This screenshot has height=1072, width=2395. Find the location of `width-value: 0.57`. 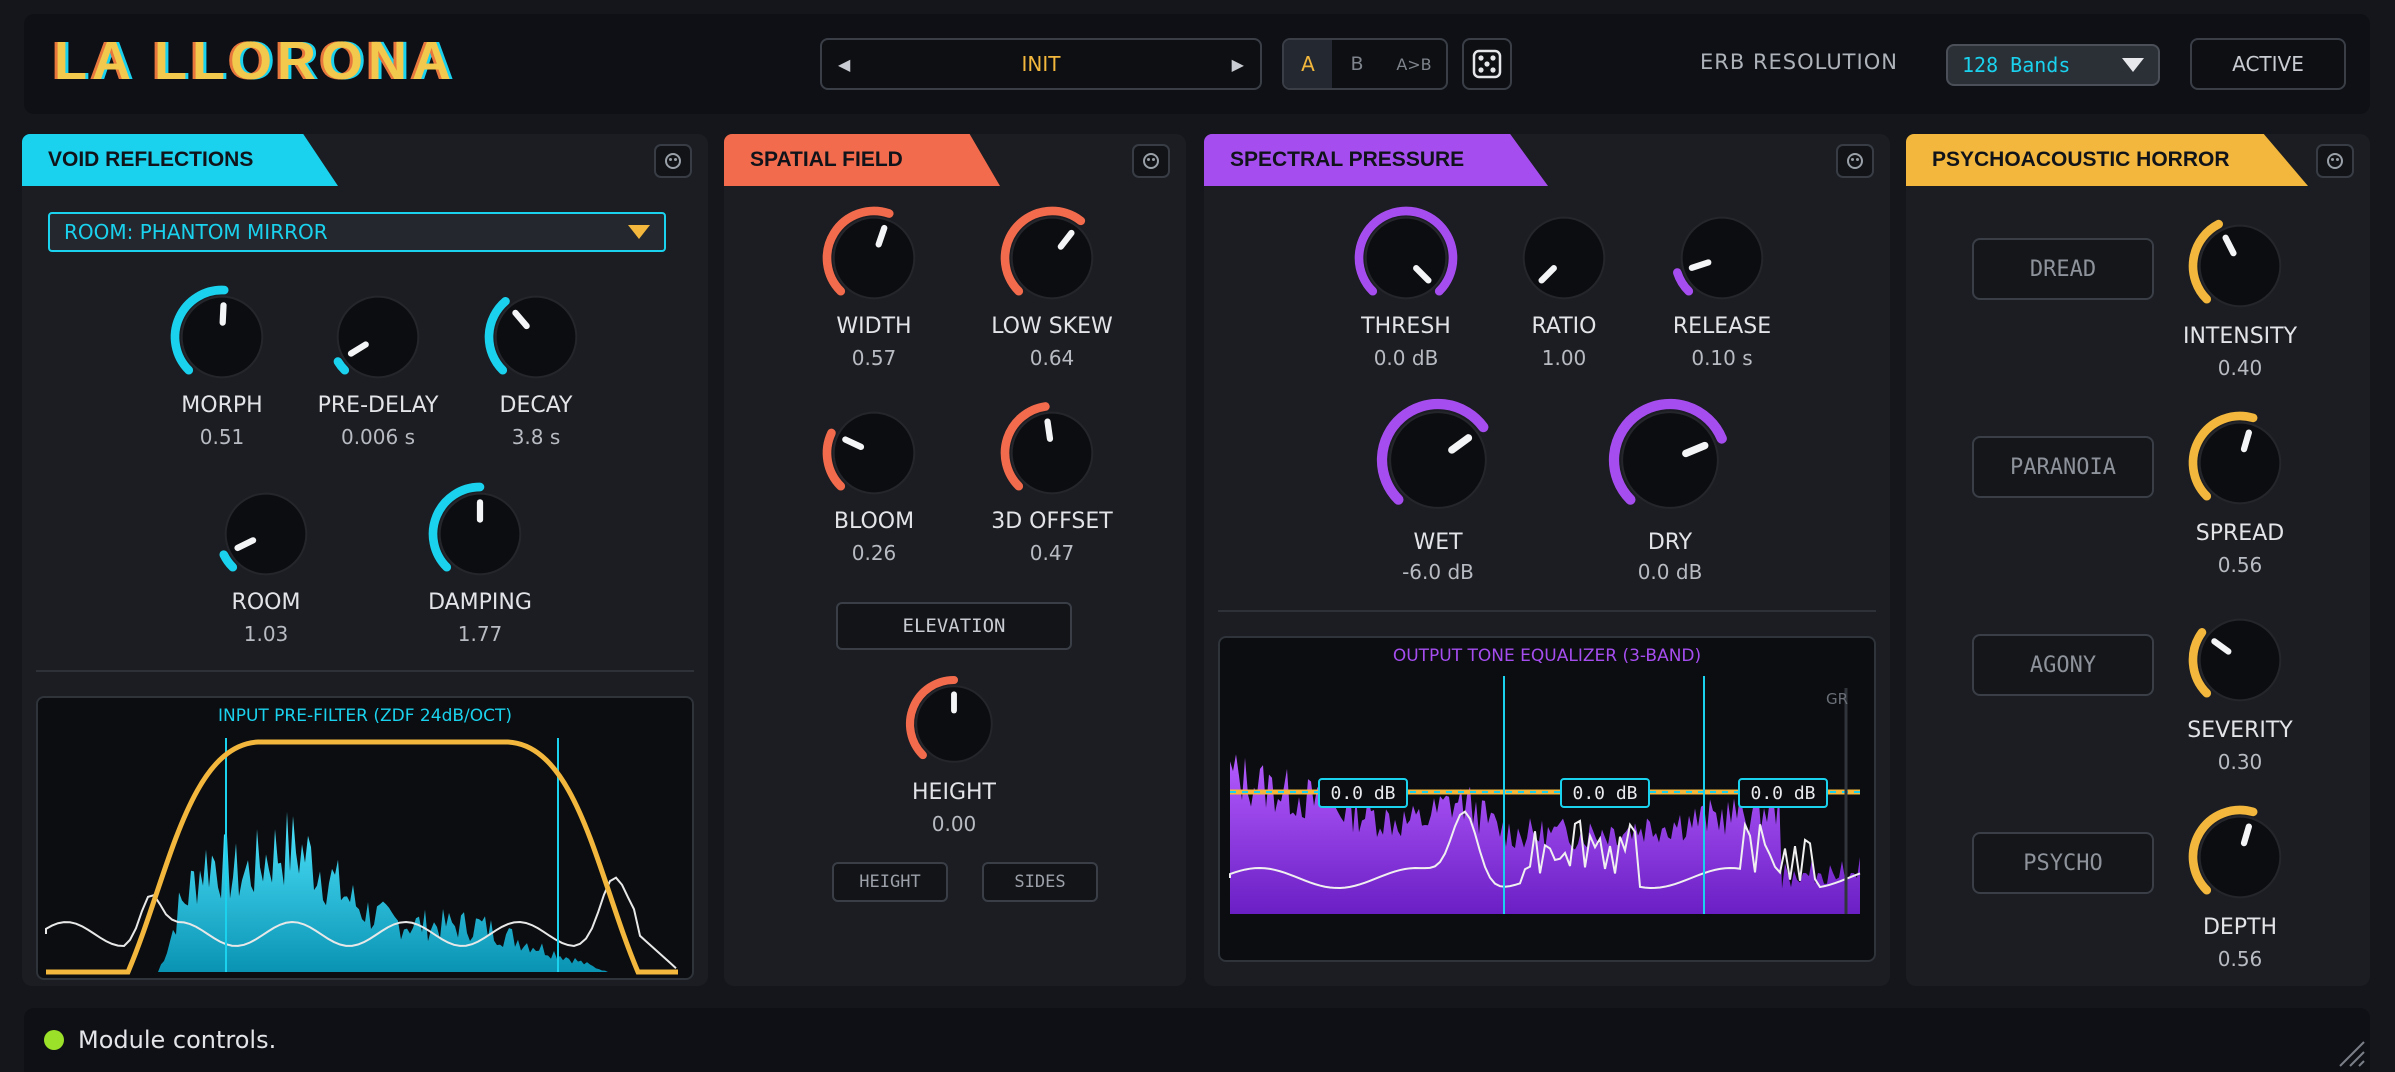

width-value: 0.57 is located at coordinates (874, 358).